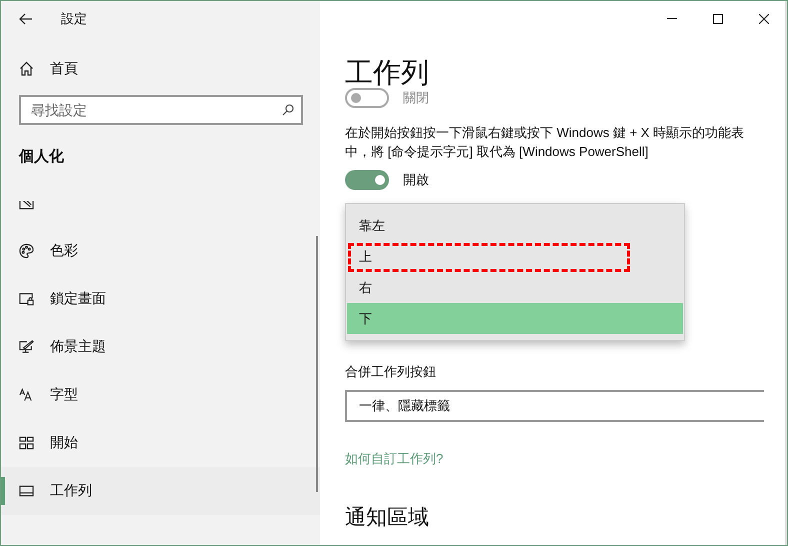 Image resolution: width=788 pixels, height=546 pixels. I want to click on home-icon, so click(26, 68).